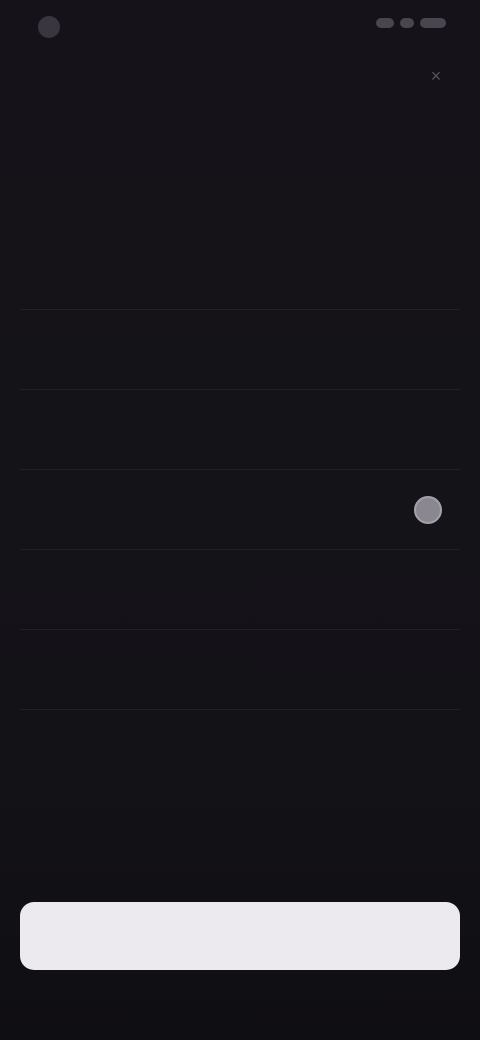 The height and width of the screenshot is (1040, 480). Describe the element at coordinates (407, 23) in the screenshot. I see `wifi-icon` at that location.